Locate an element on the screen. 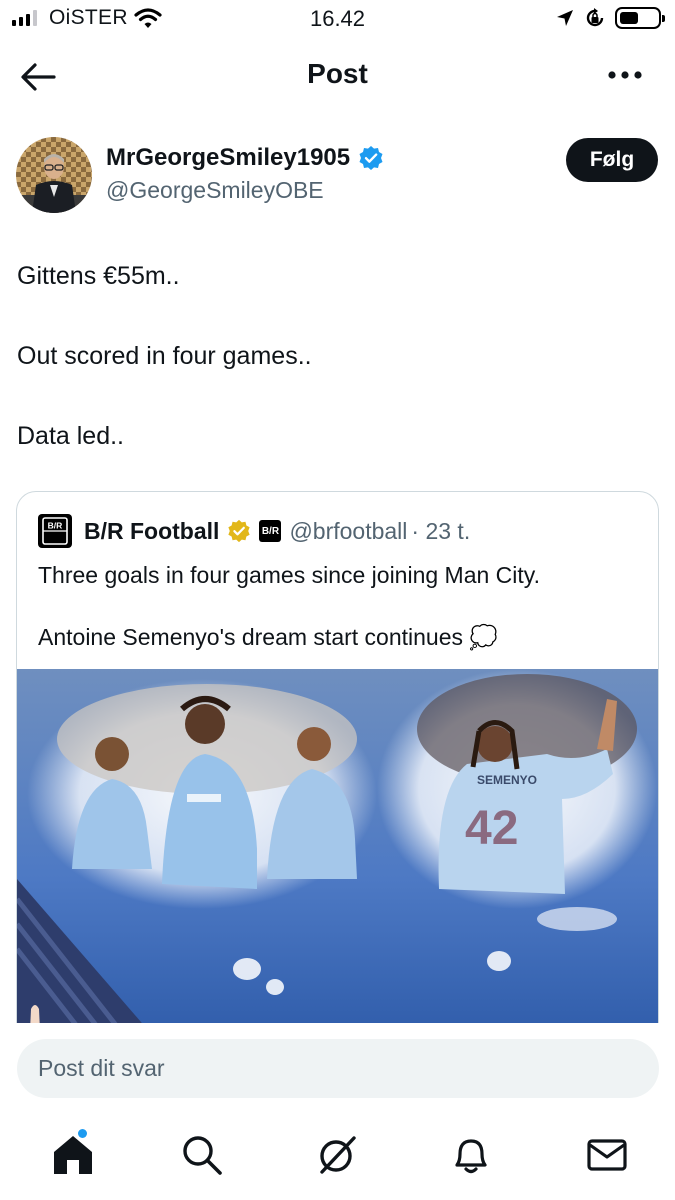 Image resolution: width=675 pixels, height=1200 pixels. search-icon is located at coordinates (202, 1155).